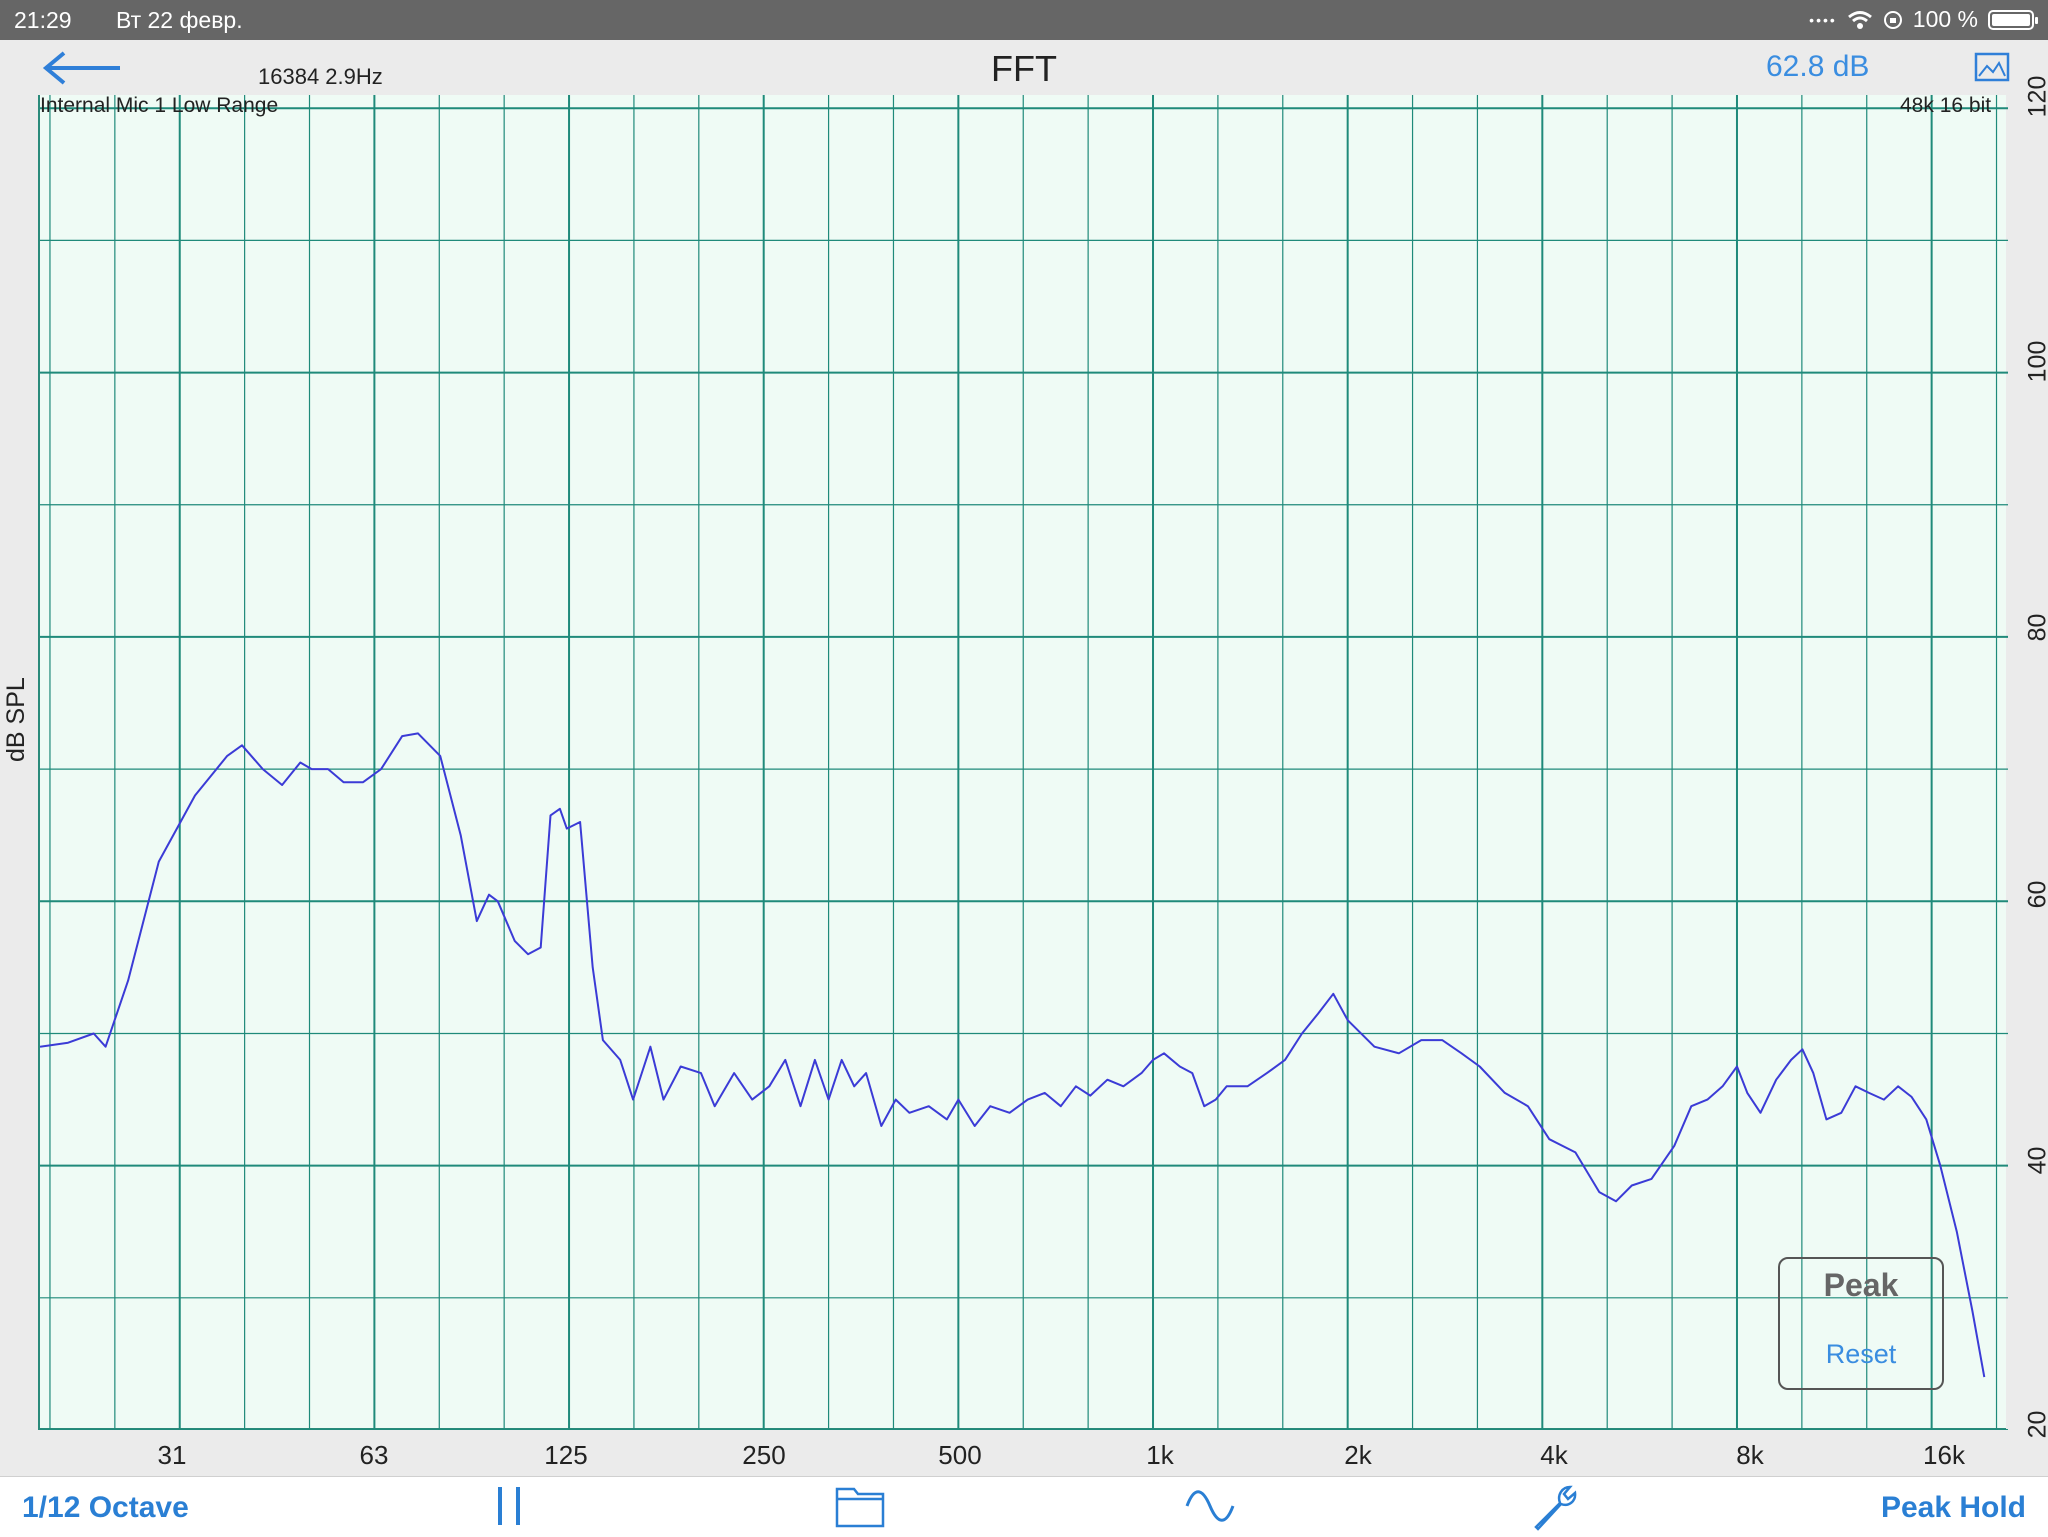  What do you see at coordinates (1953, 1508) in the screenshot?
I see `peak-hold-button: Peak Hold` at bounding box center [1953, 1508].